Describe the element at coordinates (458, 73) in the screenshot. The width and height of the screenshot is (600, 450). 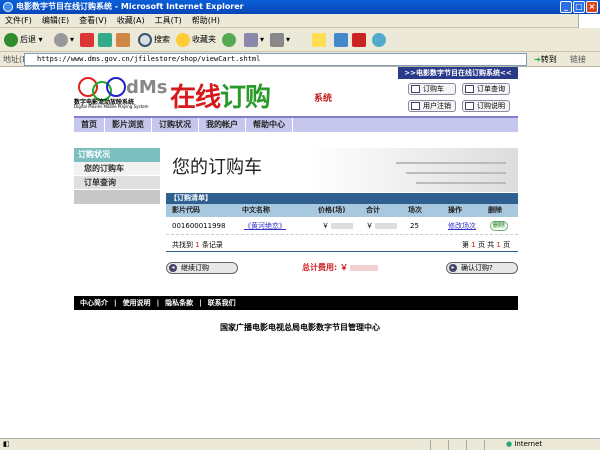
I see `system-banner: >>电影数字节目在线订购系统<<` at that location.